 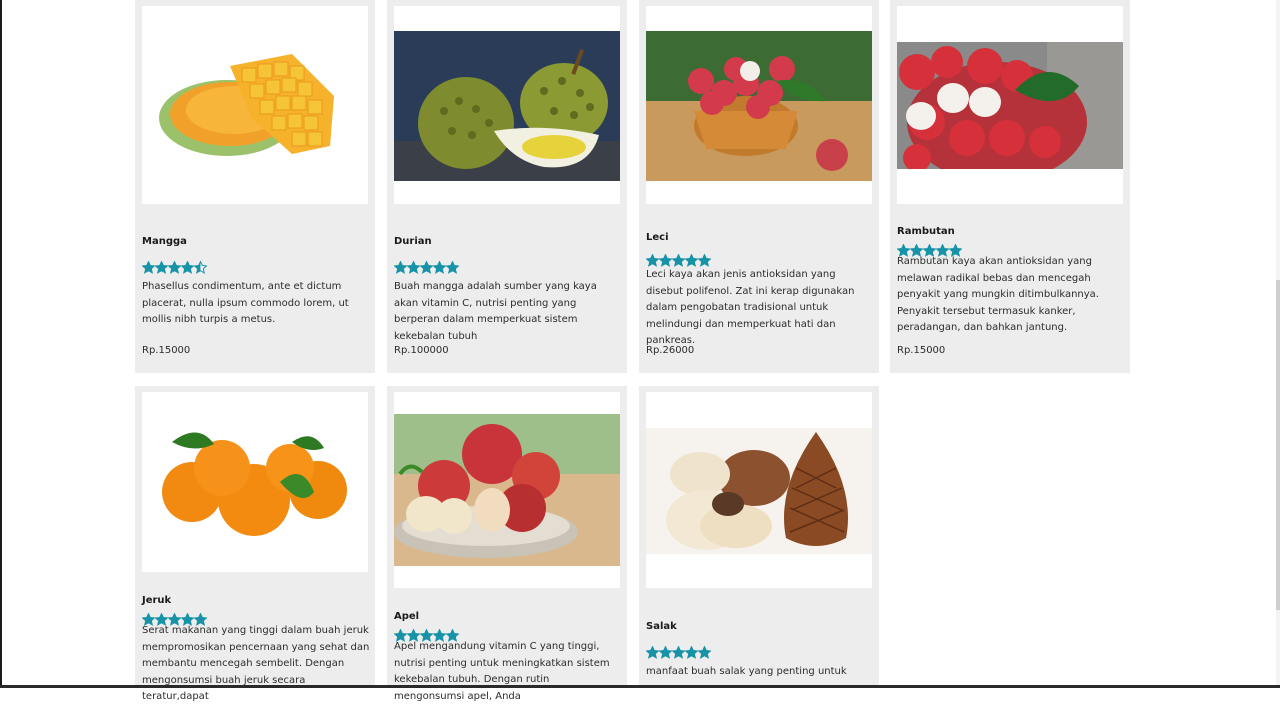 I want to click on product-image-jeruk, so click(x=255, y=482).